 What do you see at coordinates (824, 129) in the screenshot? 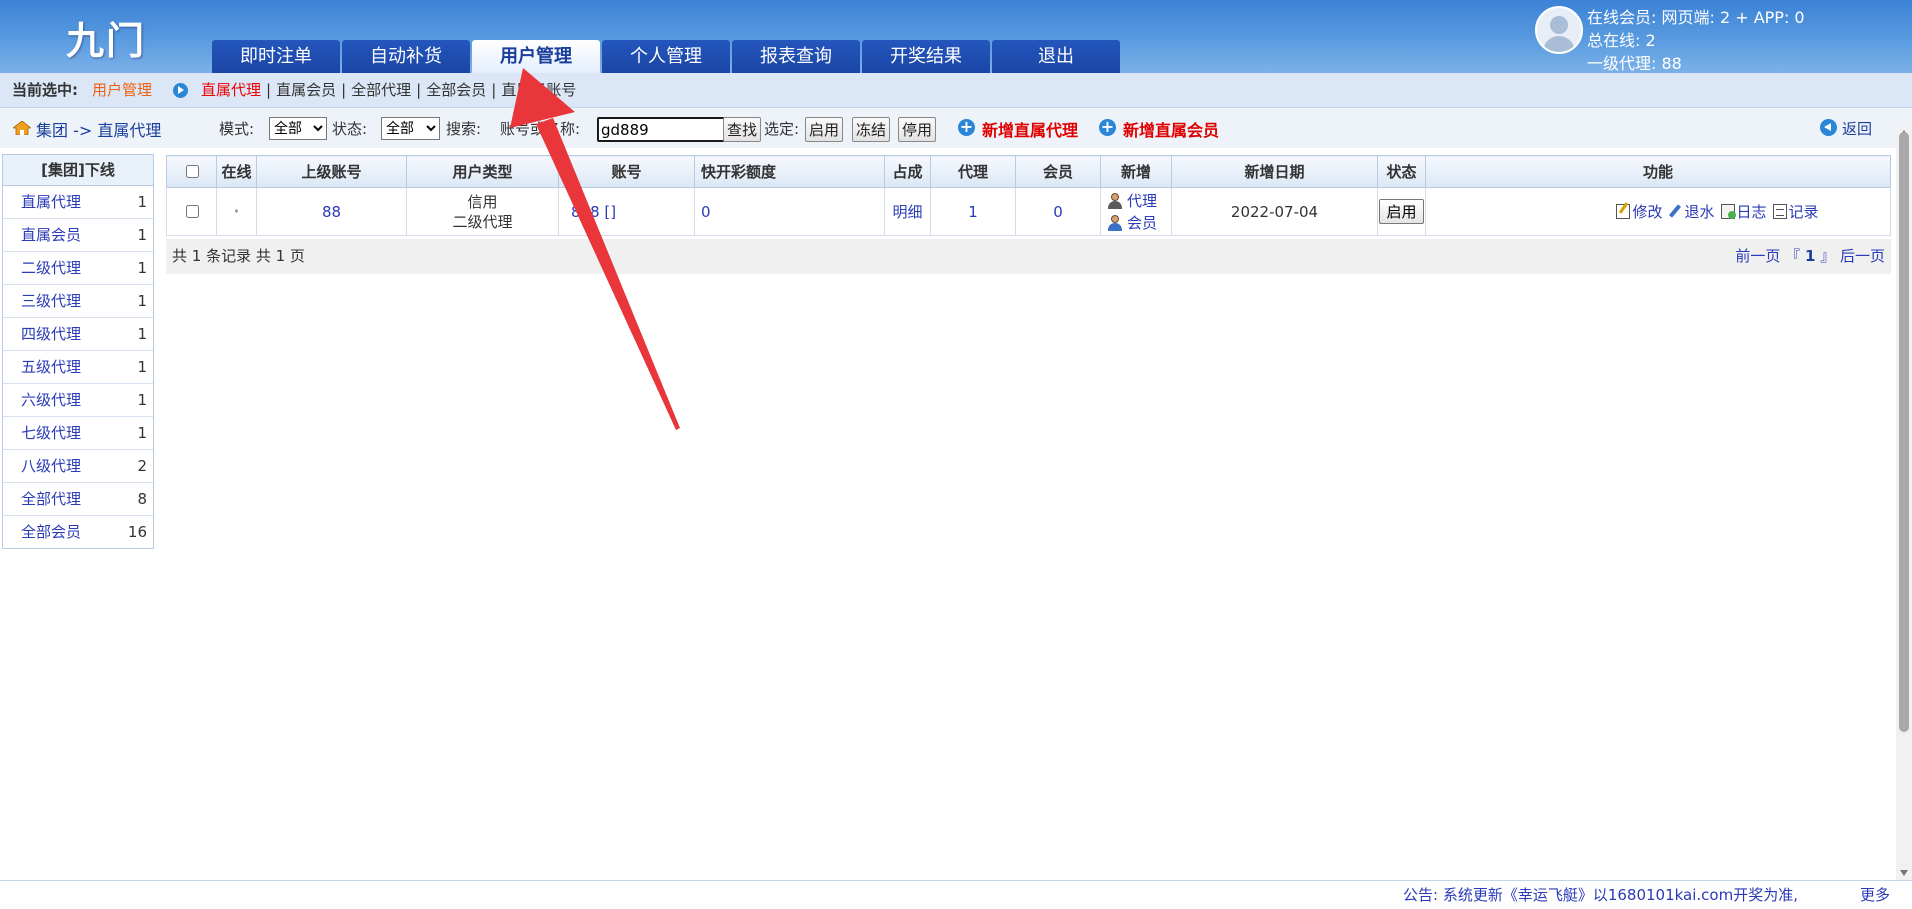
I see `enable-button: 启用` at bounding box center [824, 129].